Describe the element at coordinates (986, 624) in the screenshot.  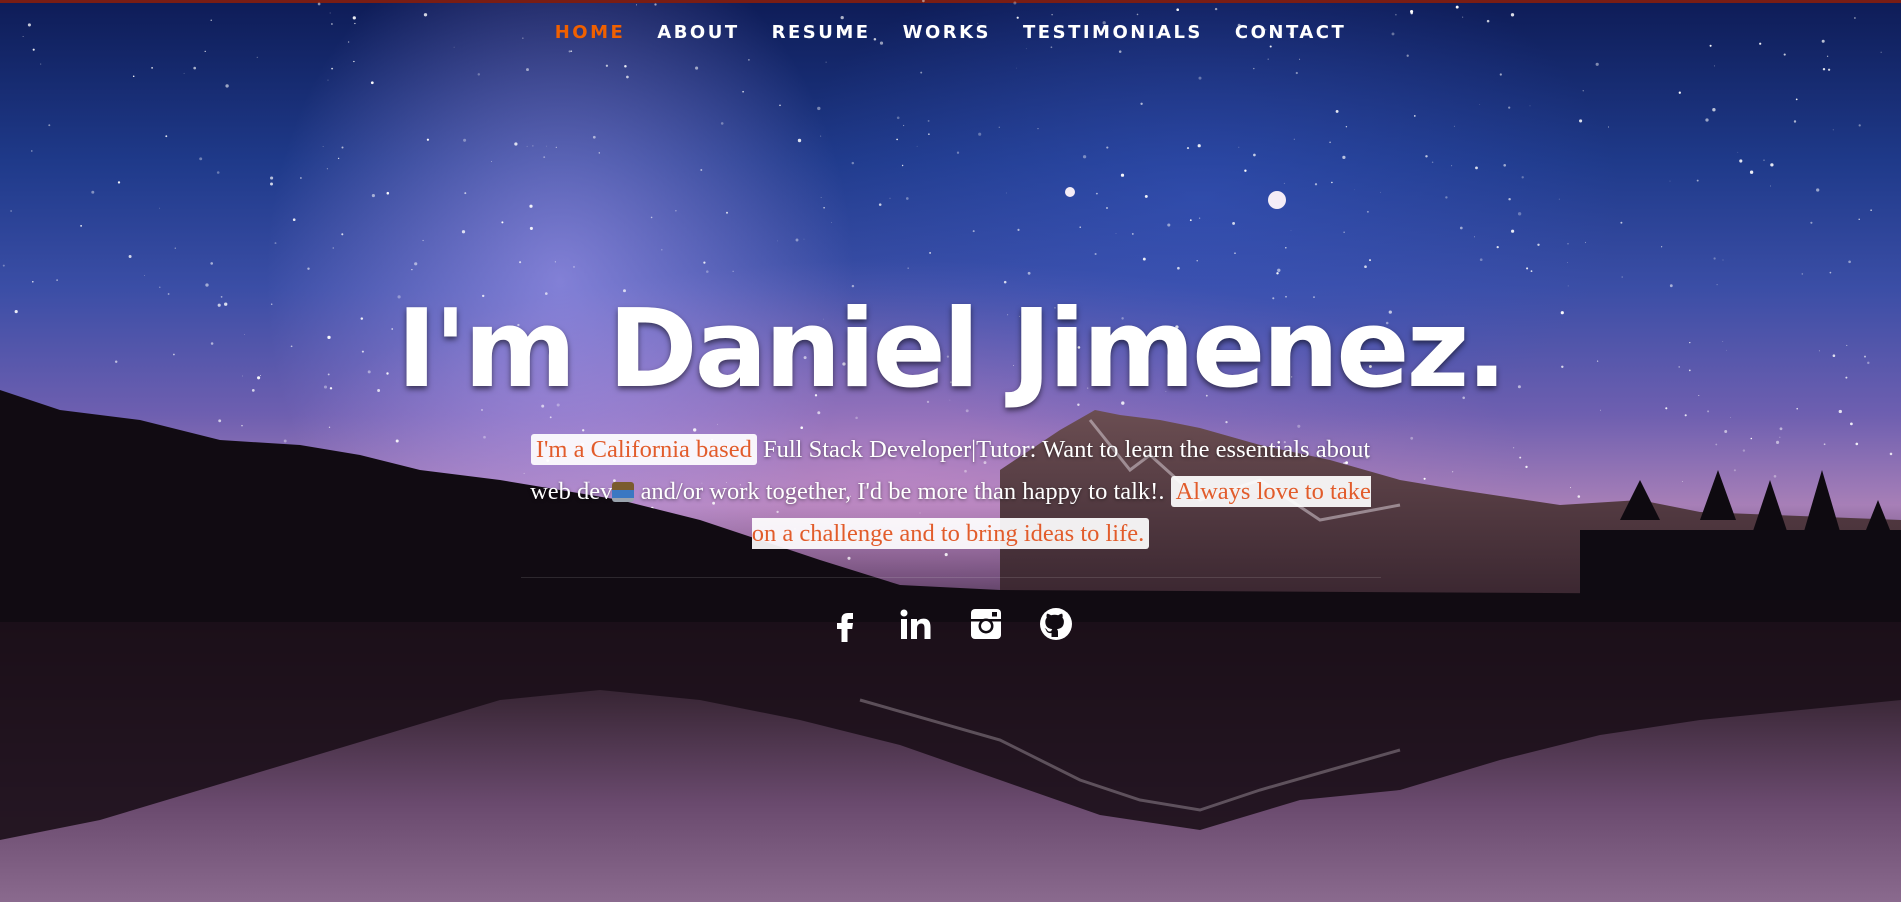
I see `instagram-icon` at that location.